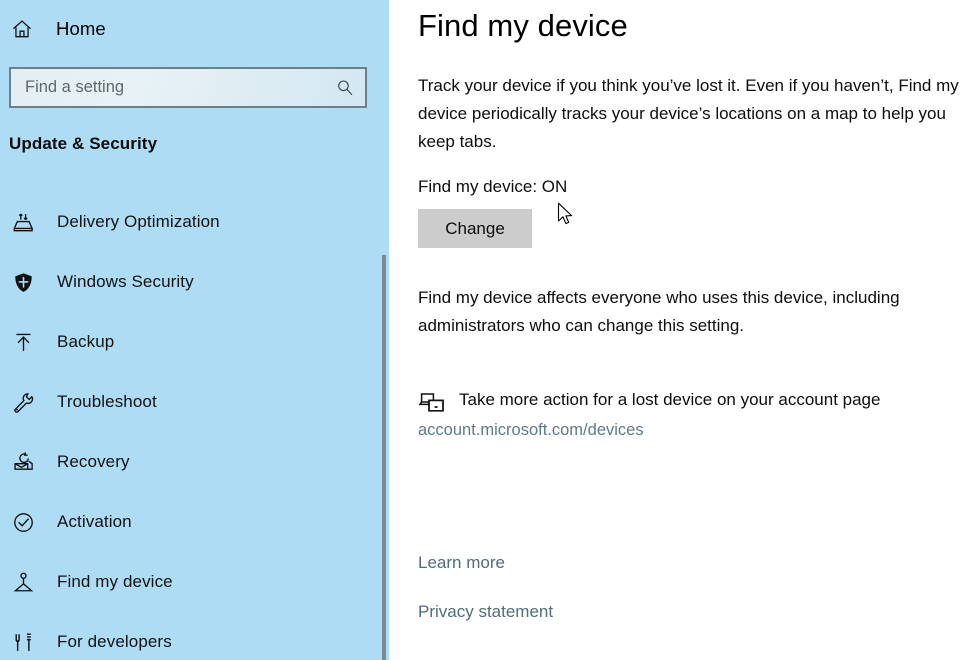 The width and height of the screenshot is (977, 660). I want to click on find-my-device-status: Find my device: ON, so click(493, 186).